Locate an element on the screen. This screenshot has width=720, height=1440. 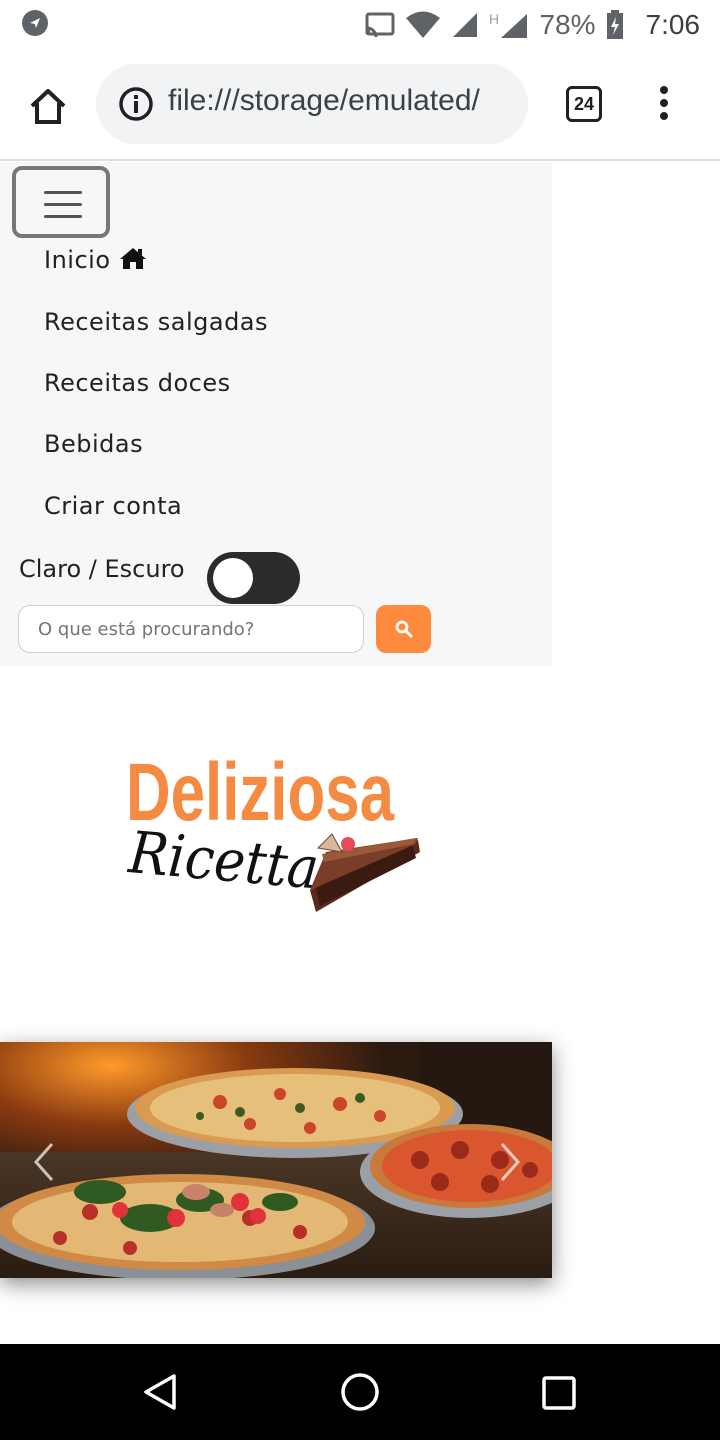
hamburger-menu-button is located at coordinates (61, 202).